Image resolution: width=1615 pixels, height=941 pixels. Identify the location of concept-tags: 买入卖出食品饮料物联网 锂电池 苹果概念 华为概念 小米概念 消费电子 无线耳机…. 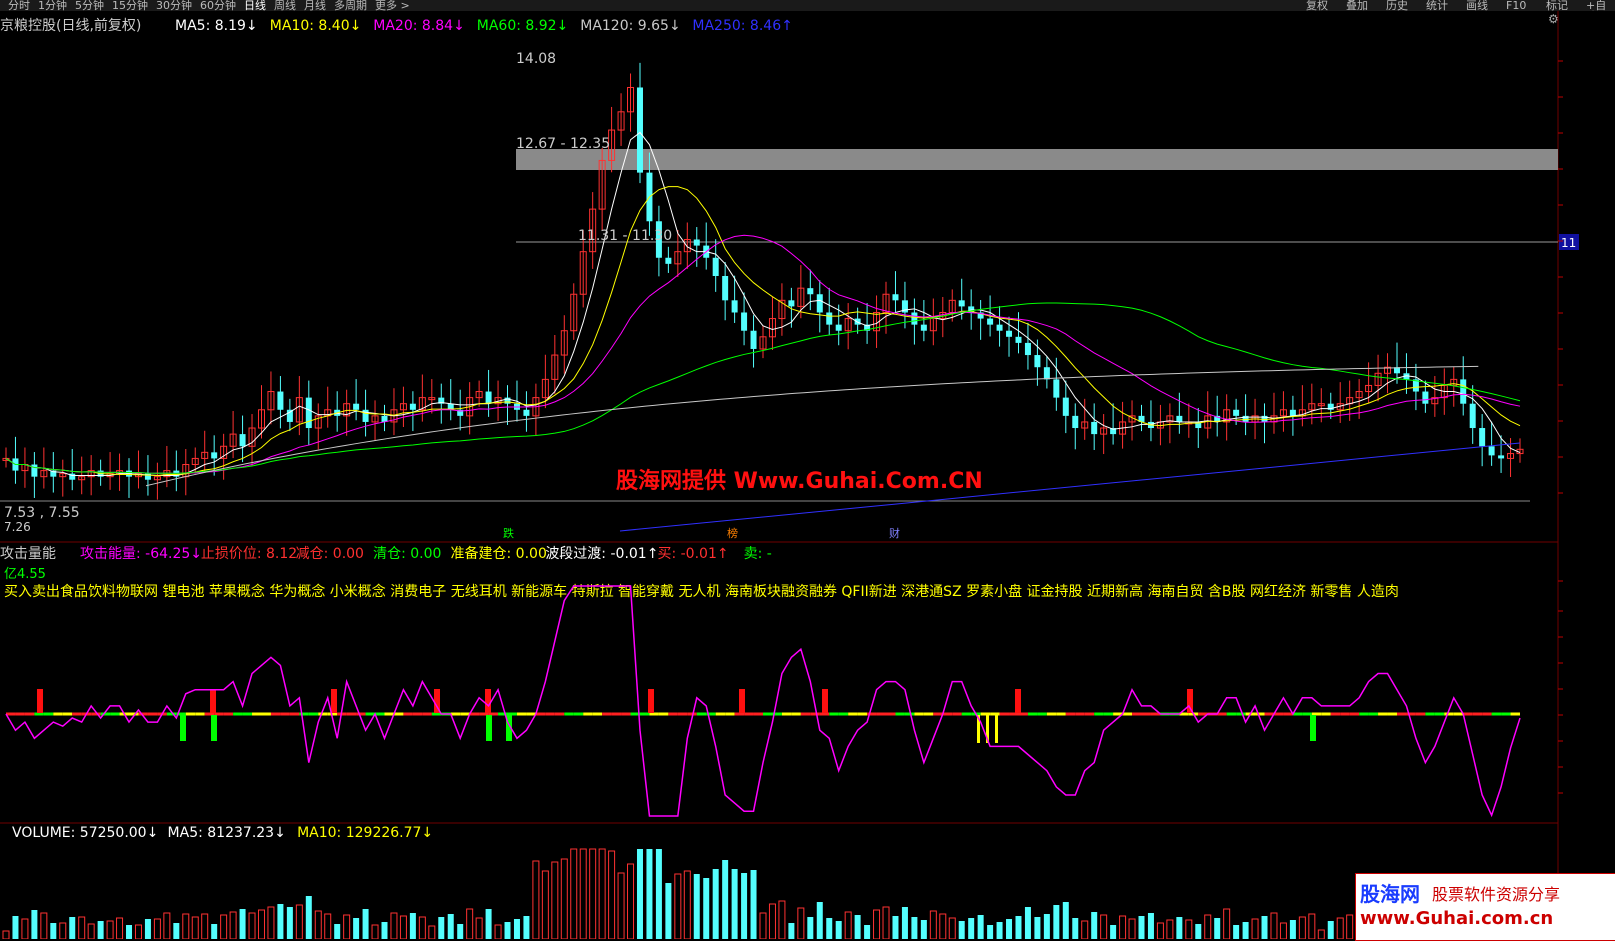
(701, 591).